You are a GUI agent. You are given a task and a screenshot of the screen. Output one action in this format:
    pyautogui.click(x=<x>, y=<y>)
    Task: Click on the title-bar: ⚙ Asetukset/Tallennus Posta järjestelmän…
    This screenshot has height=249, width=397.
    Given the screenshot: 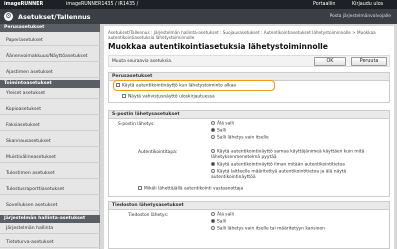 What is the action you would take?
    pyautogui.click(x=198, y=16)
    